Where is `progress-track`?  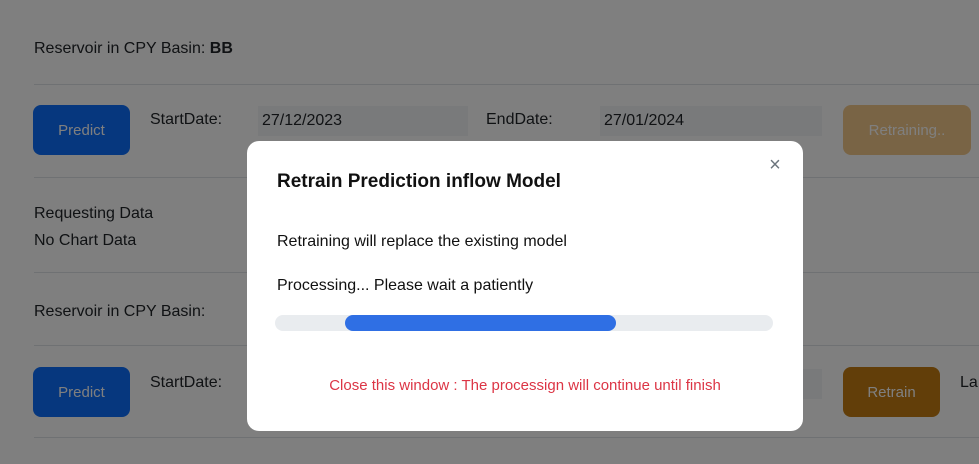 progress-track is located at coordinates (524, 323).